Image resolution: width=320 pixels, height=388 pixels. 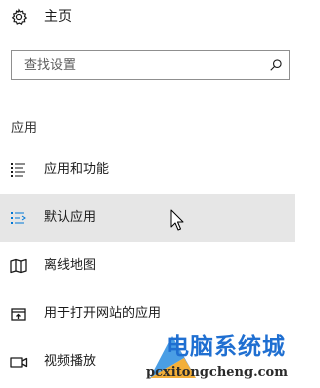 What do you see at coordinates (24, 128) in the screenshot?
I see `section-title-apps: 应用` at bounding box center [24, 128].